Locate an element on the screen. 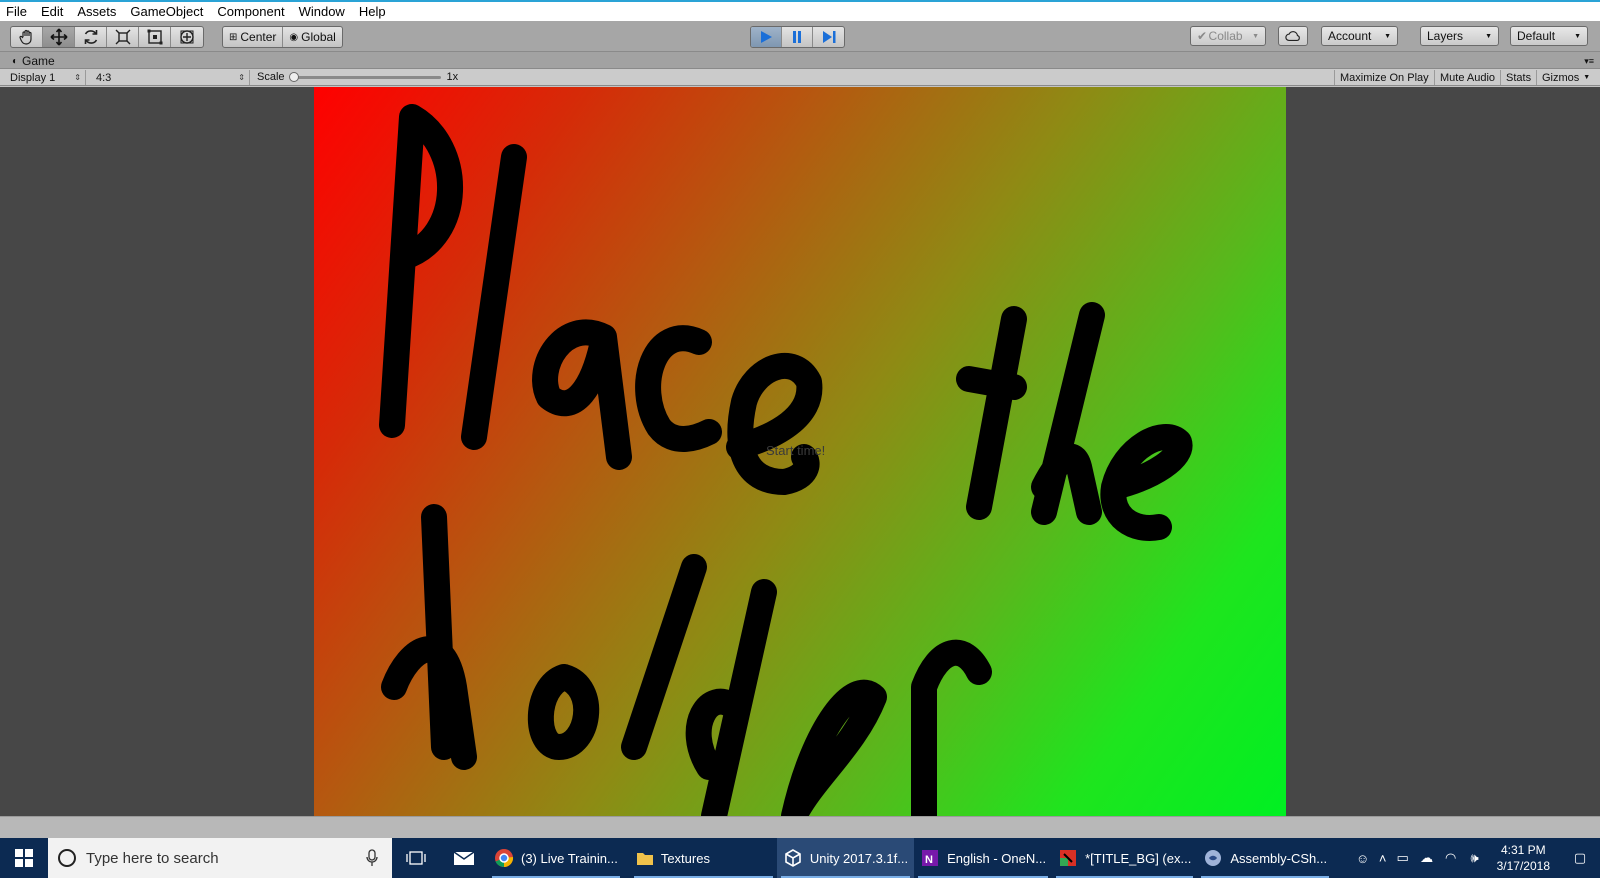 The width and height of the screenshot is (1600, 878). pivot-center-label: Center is located at coordinates (258, 37).